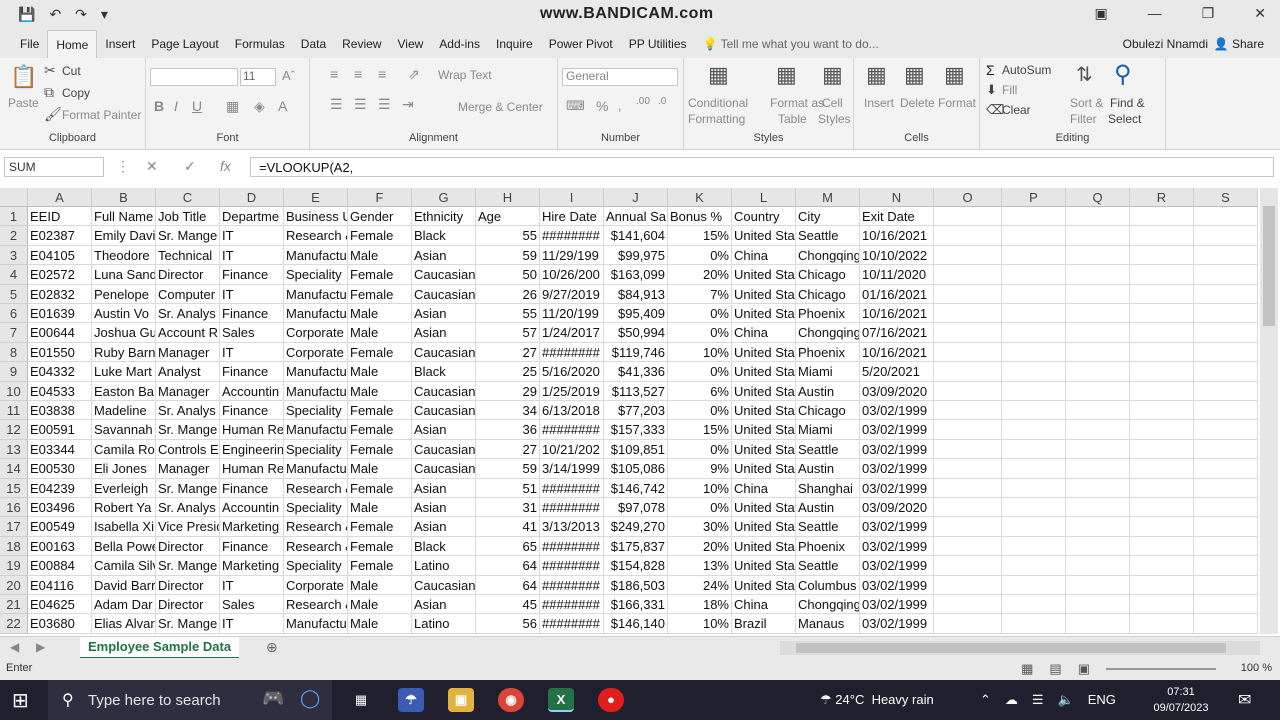 The height and width of the screenshot is (720, 1280). What do you see at coordinates (658, 44) in the screenshot?
I see `tab-pp-utilities: PP Utilities` at bounding box center [658, 44].